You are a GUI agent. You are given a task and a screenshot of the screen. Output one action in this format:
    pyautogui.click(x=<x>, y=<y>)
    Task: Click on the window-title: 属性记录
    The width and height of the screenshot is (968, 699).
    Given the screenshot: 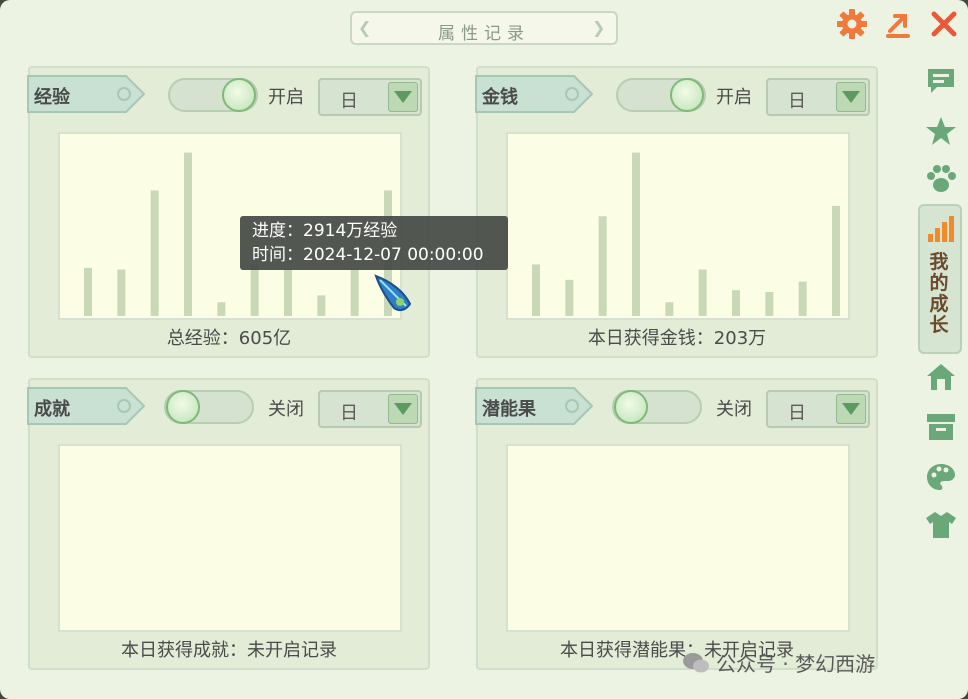 What is the action you would take?
    pyautogui.click(x=484, y=34)
    